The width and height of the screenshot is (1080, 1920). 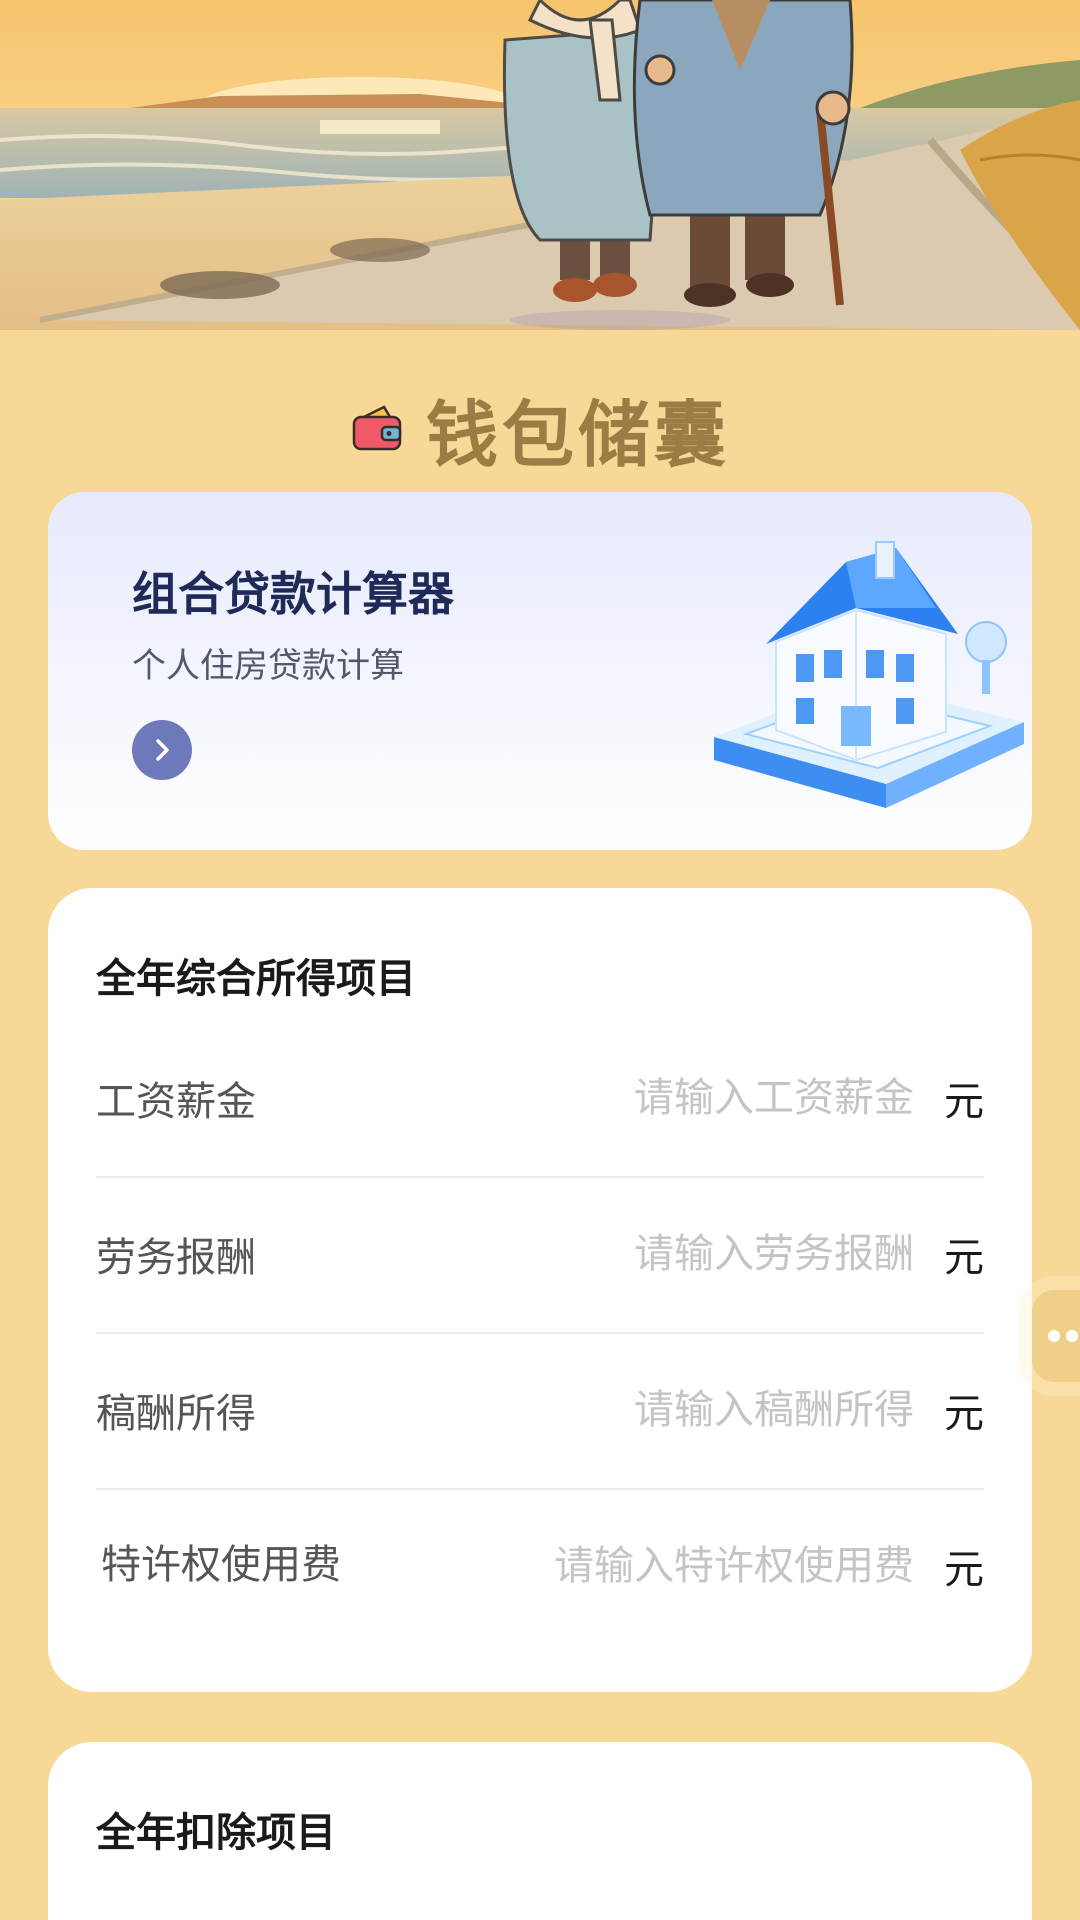 I want to click on loan-card-subtitle: 个人住房贷款计算, so click(x=268, y=666).